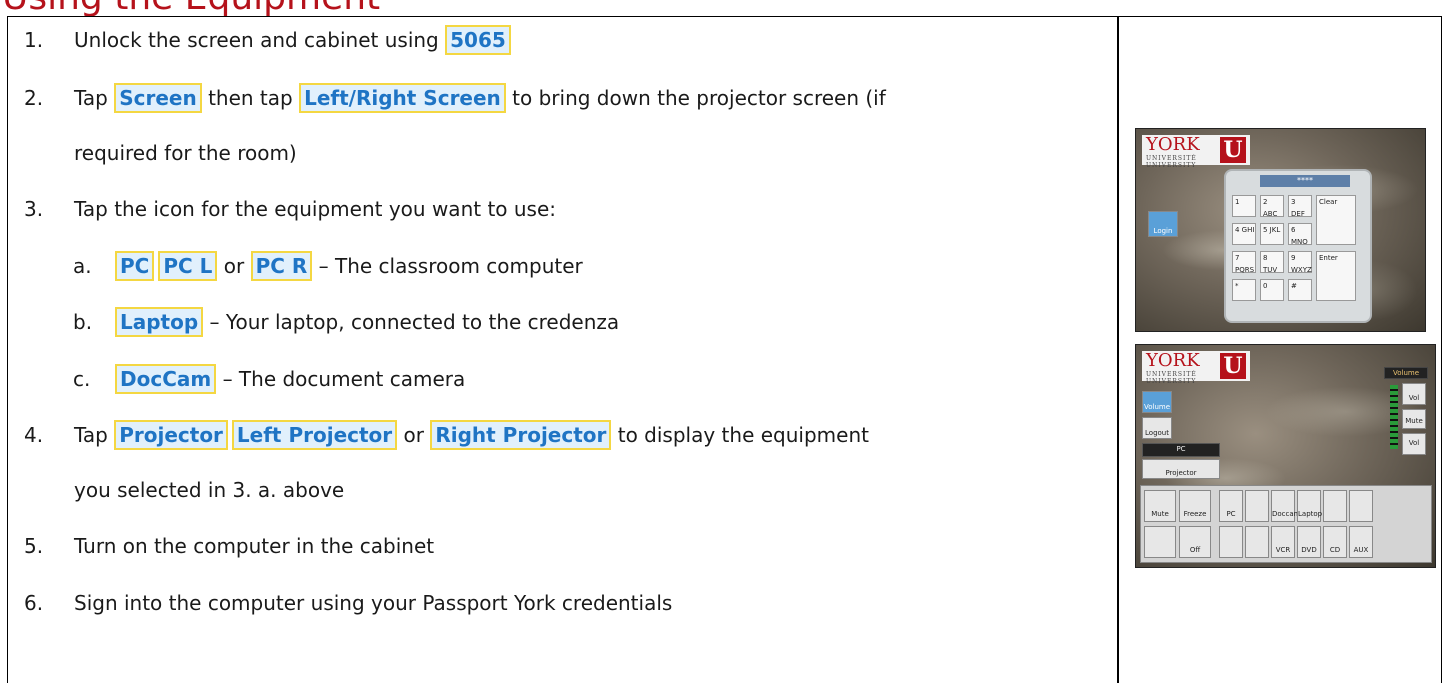 This screenshot has width=1448, height=683. I want to click on step-number: 2., so click(34, 98).